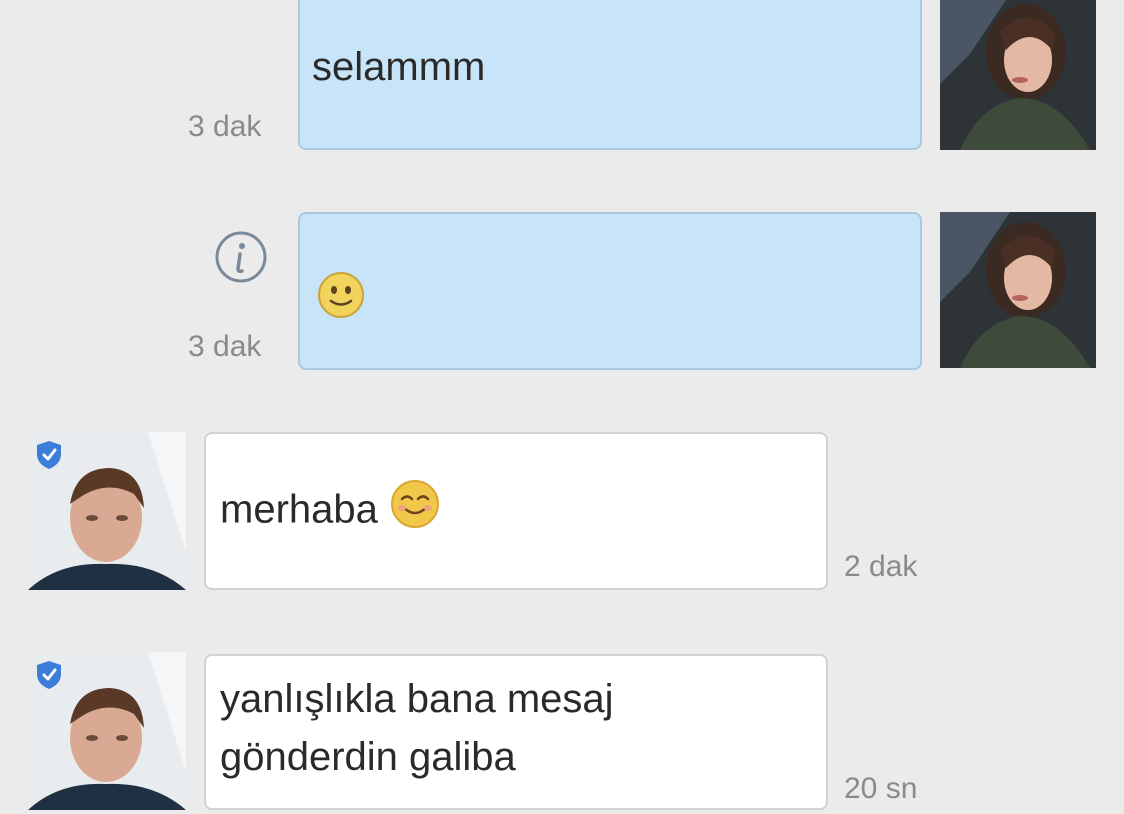 The image size is (1124, 814). I want to click on message-timestamp: 2 dak, so click(881, 566).